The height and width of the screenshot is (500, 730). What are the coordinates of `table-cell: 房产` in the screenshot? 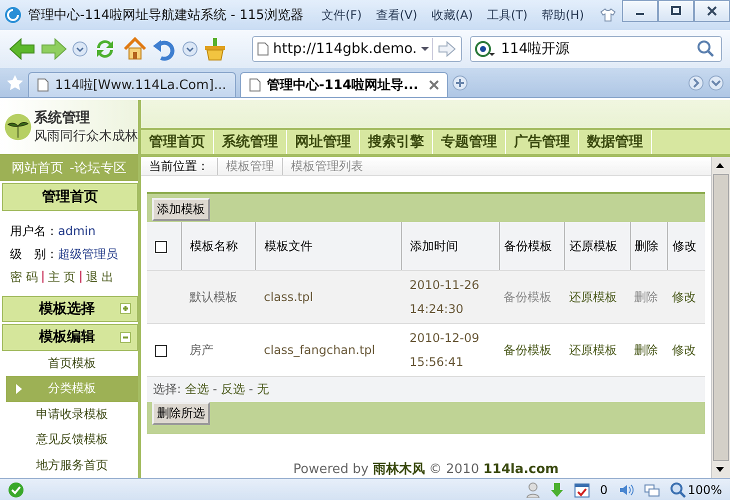 It's located at (202, 350).